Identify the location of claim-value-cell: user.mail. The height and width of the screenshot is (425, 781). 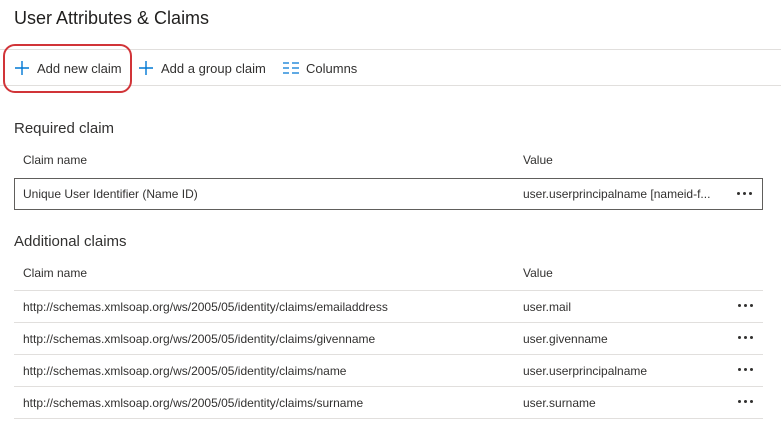
(547, 307).